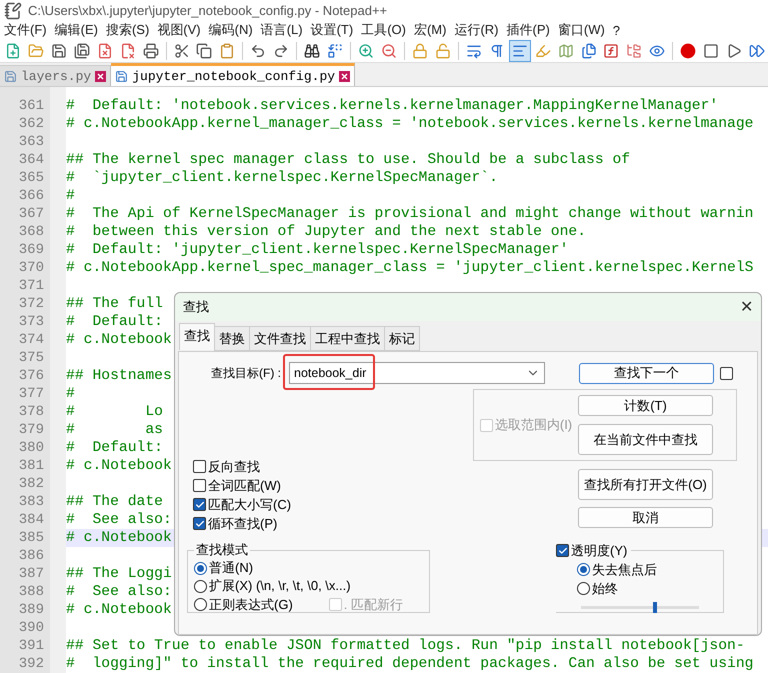 The image size is (768, 673). I want to click on tab-label: layers.py, so click(56, 76).